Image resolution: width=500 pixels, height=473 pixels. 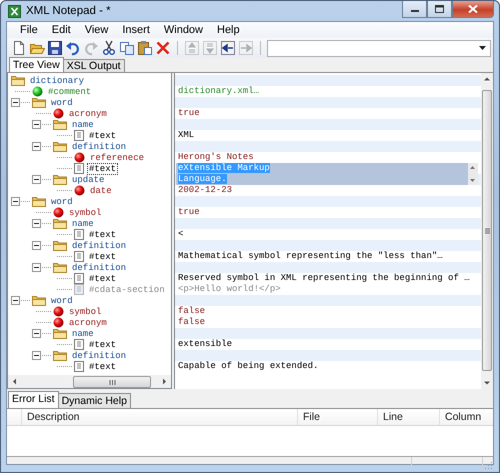 What do you see at coordinates (36, 64) in the screenshot?
I see `tab: Tree View` at bounding box center [36, 64].